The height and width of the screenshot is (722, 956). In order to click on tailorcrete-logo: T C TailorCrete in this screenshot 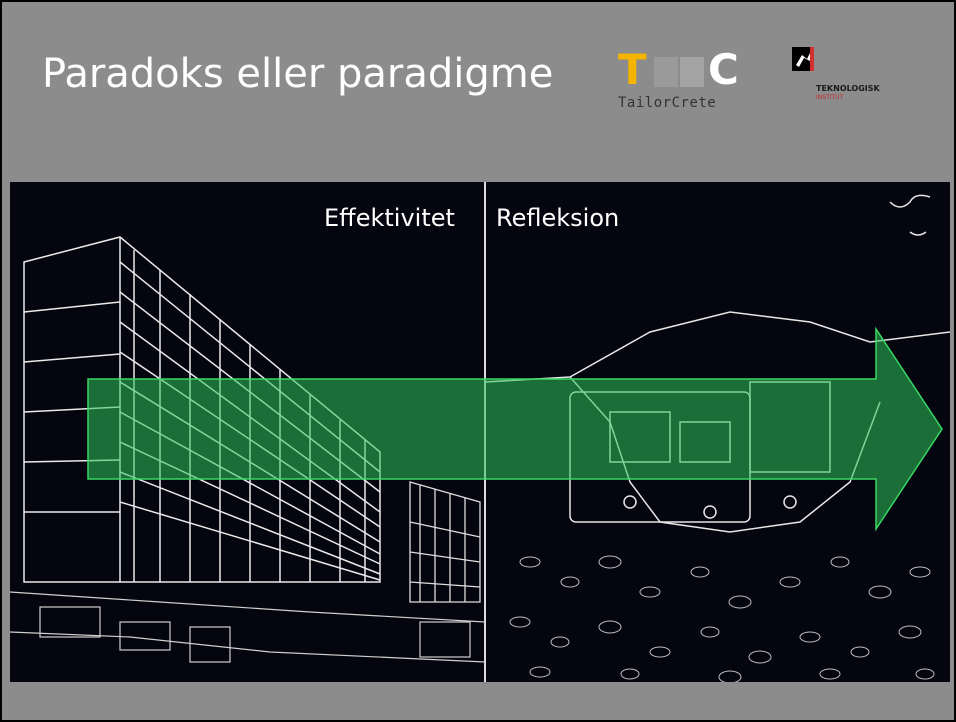, I will do `click(684, 83)`.